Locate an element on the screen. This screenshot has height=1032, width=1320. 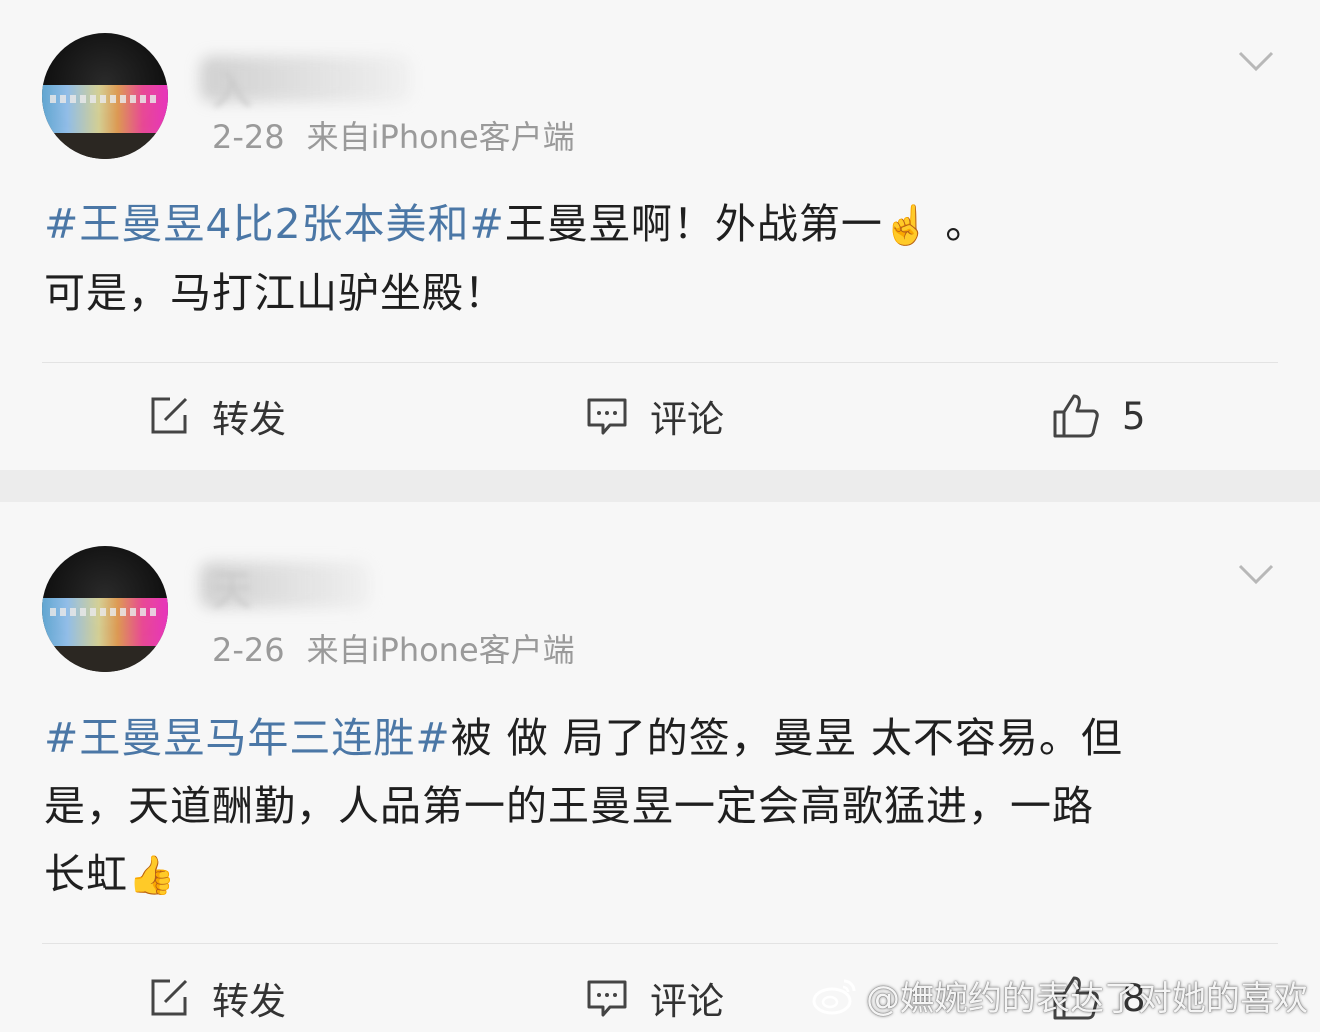
pointing-up-emoji: ☝️ is located at coordinates (907, 225).